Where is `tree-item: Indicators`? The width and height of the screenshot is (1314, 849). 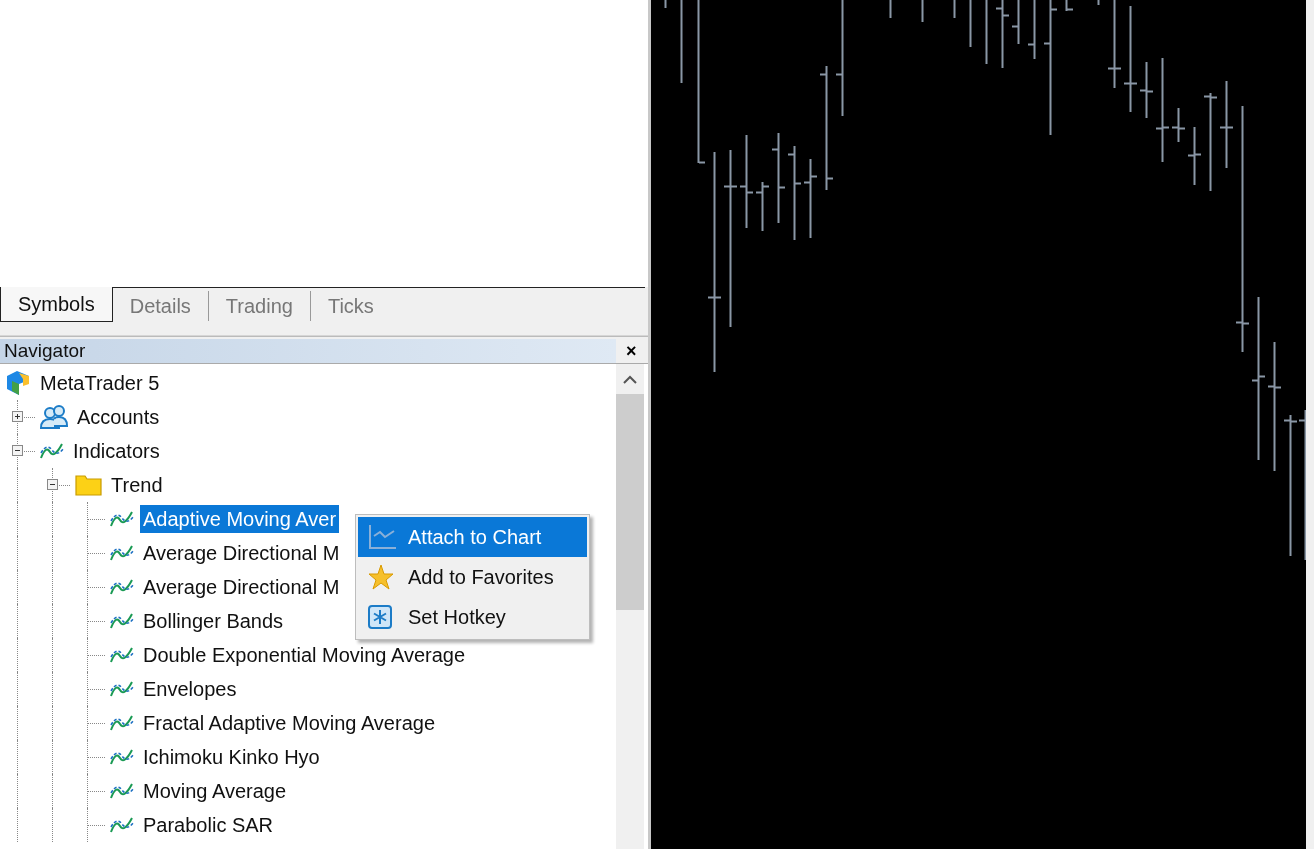
tree-item: Indicators is located at coordinates (116, 451).